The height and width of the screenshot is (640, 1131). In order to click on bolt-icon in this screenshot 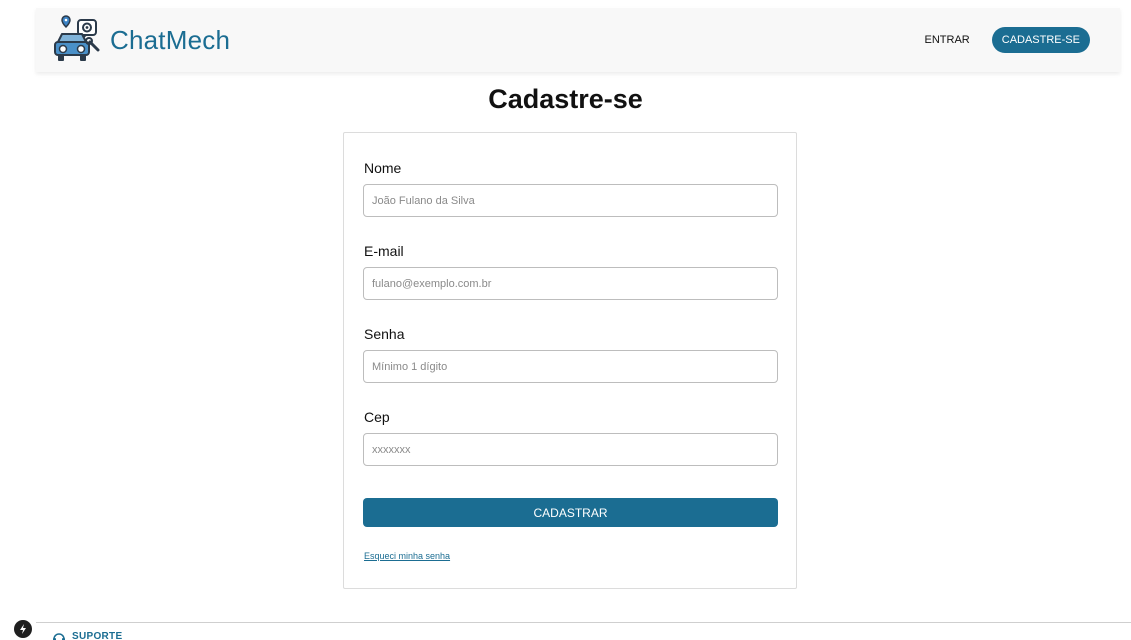, I will do `click(23, 629)`.